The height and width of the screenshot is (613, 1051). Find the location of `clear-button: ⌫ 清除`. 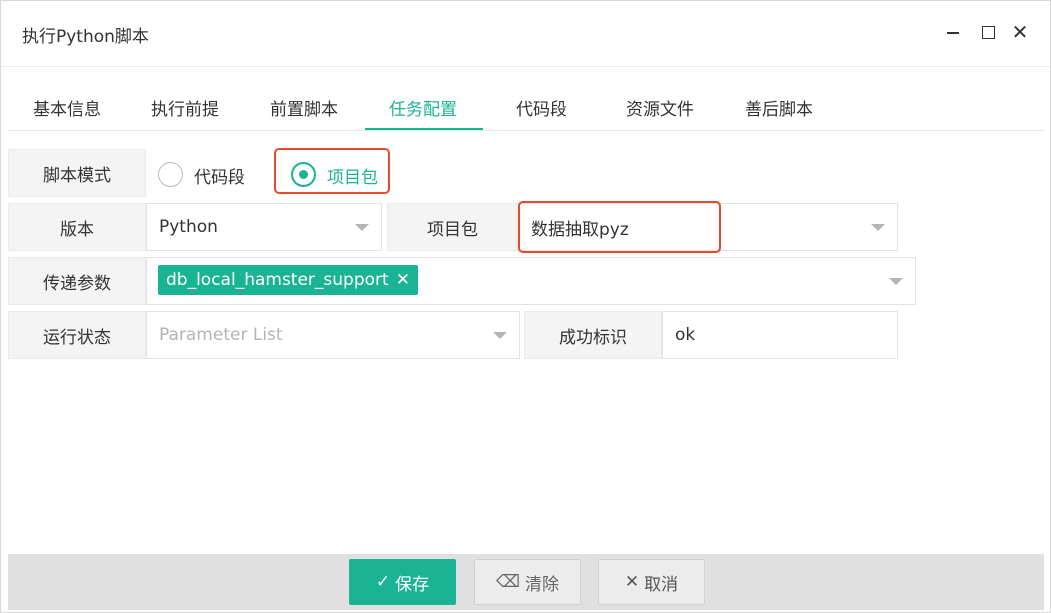

clear-button: ⌫ 清除 is located at coordinates (527, 582).